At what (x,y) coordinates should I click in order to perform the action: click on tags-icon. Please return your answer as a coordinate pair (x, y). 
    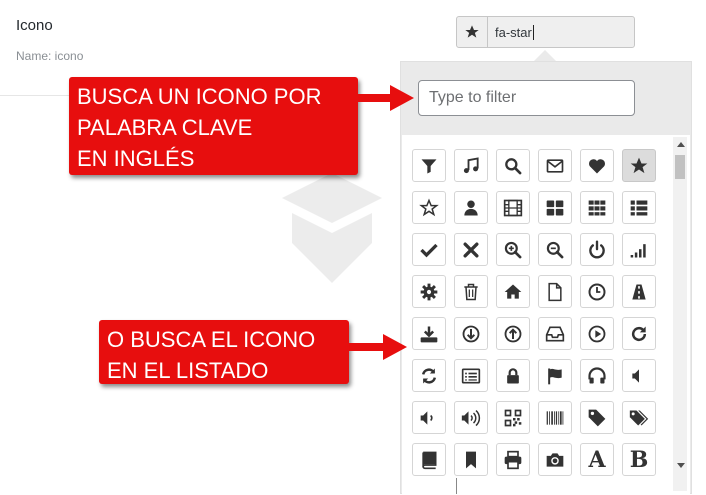
    Looking at the image, I should click on (639, 418).